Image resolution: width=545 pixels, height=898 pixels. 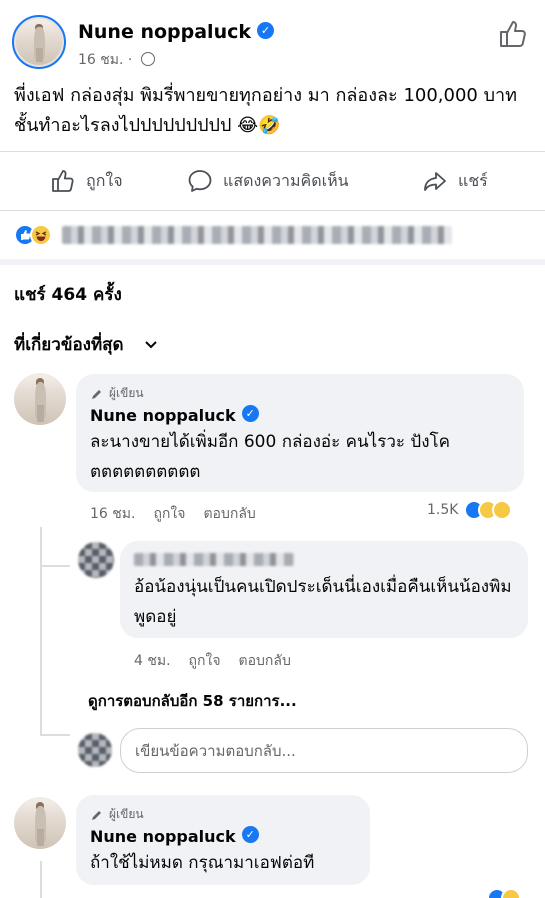 What do you see at coordinates (265, 661) in the screenshot?
I see `reply-reply-button: ตอบกลับ` at bounding box center [265, 661].